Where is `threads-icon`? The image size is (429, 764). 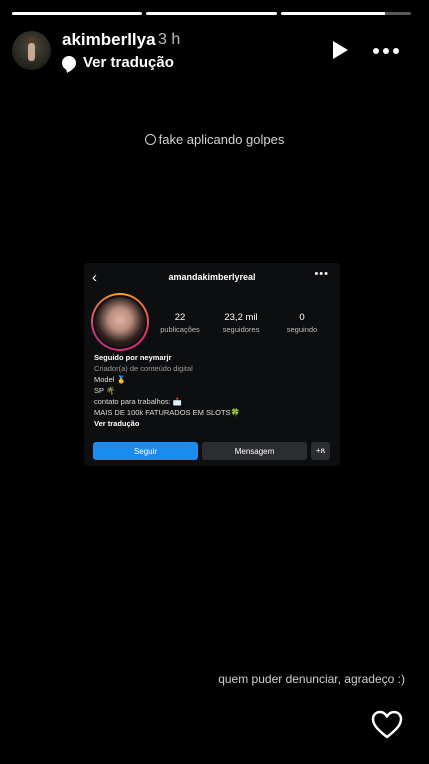
threads-icon is located at coordinates (150, 139).